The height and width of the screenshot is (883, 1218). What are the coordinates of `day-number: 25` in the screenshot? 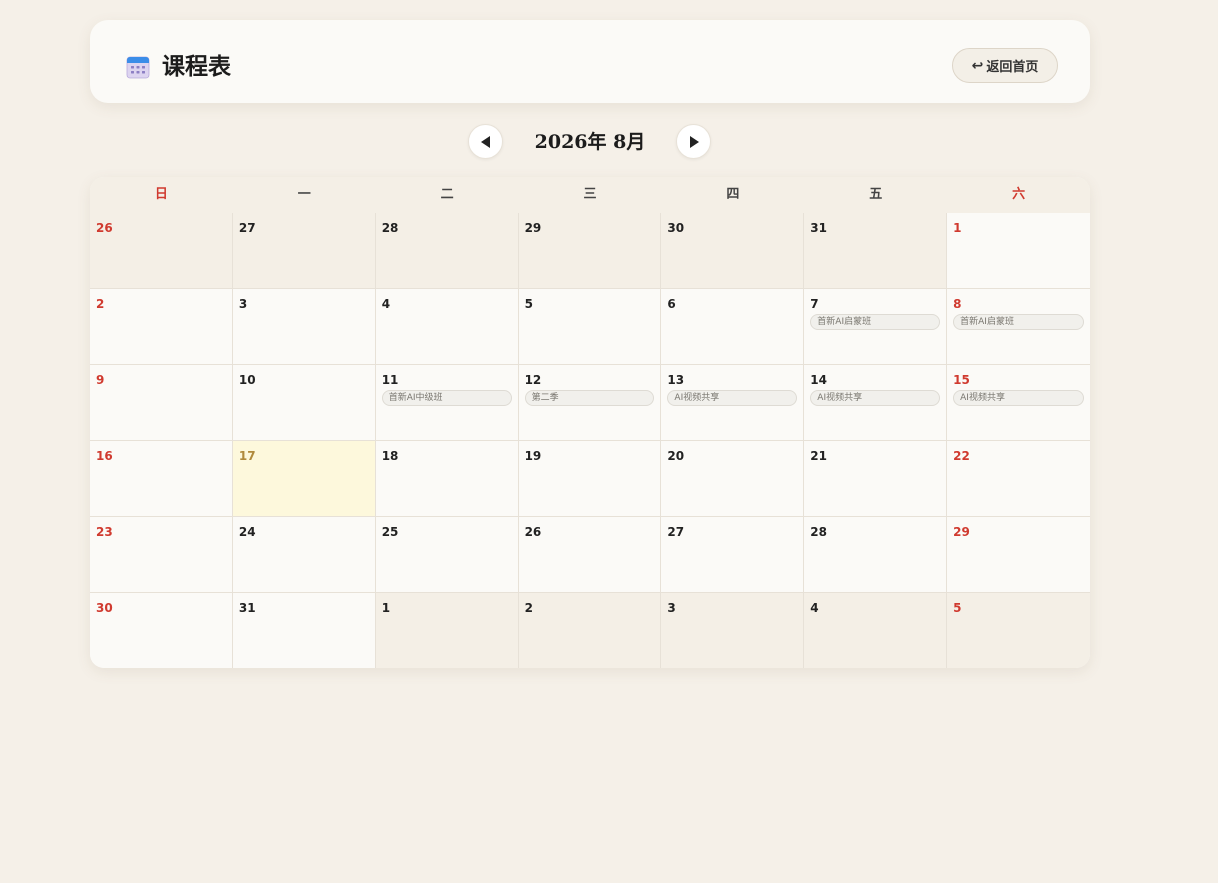 It's located at (390, 532).